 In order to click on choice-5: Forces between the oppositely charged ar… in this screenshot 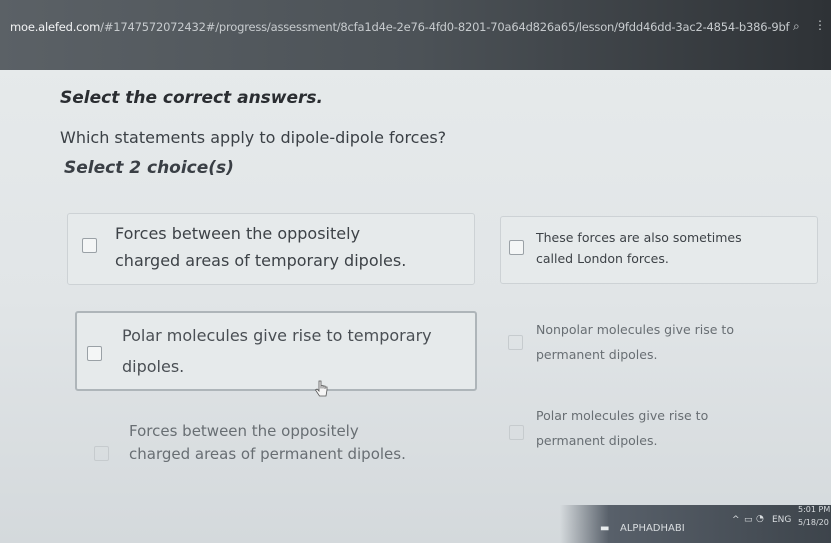, I will do `click(283, 449)`.